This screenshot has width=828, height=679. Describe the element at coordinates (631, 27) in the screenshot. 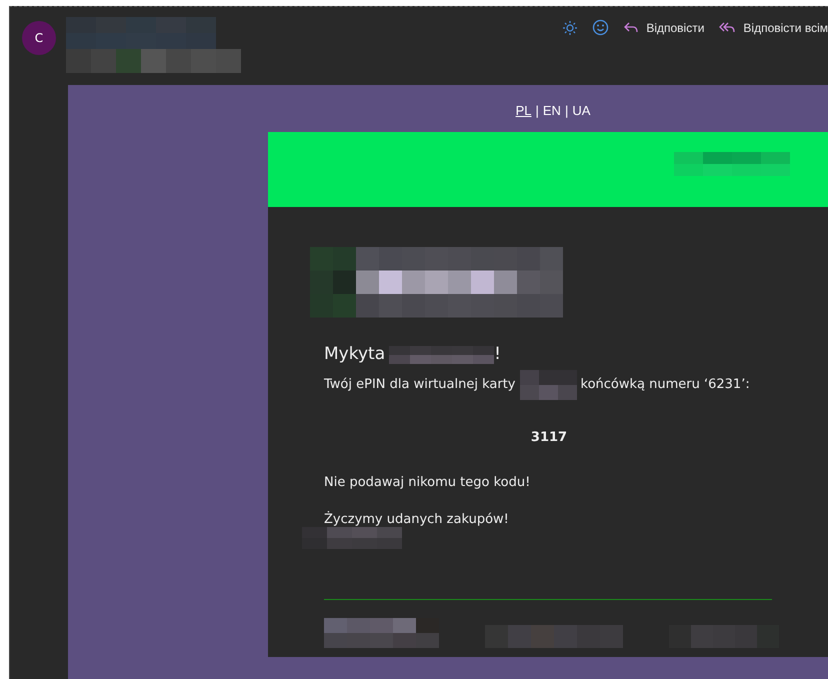

I see `reply-icon` at that location.